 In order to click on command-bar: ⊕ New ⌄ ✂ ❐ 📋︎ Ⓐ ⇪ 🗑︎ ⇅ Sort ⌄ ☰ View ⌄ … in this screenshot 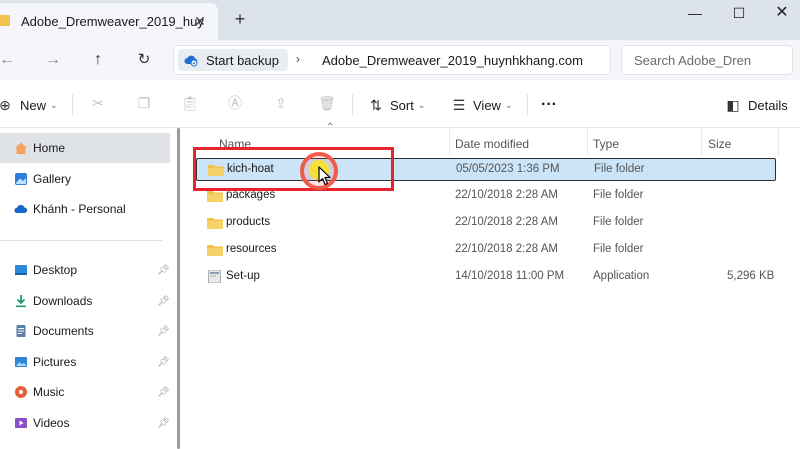, I will do `click(400, 104)`.